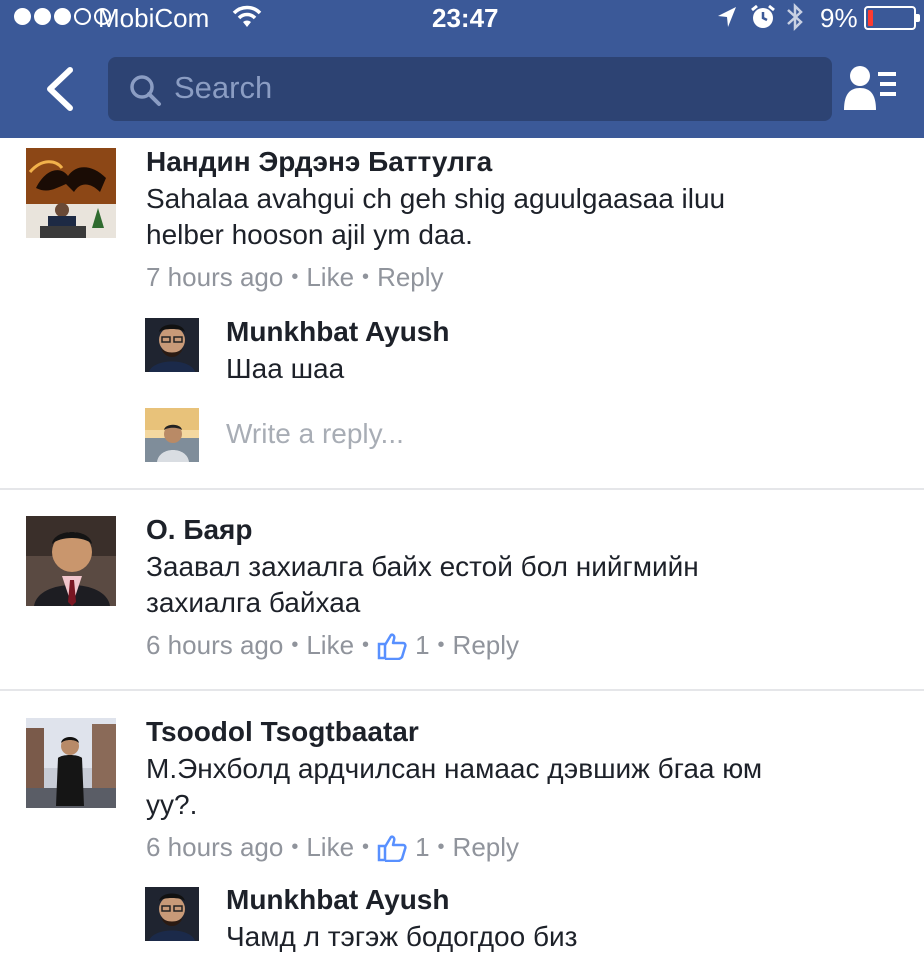  Describe the element at coordinates (62, 16) in the screenshot. I see `signal-strength-icon` at that location.